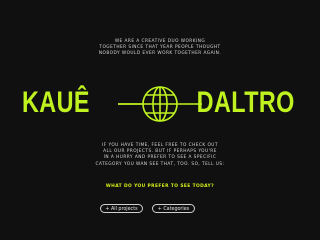 The height and width of the screenshot is (240, 320). I want to click on all-projects-button: + All projects, so click(121, 208).